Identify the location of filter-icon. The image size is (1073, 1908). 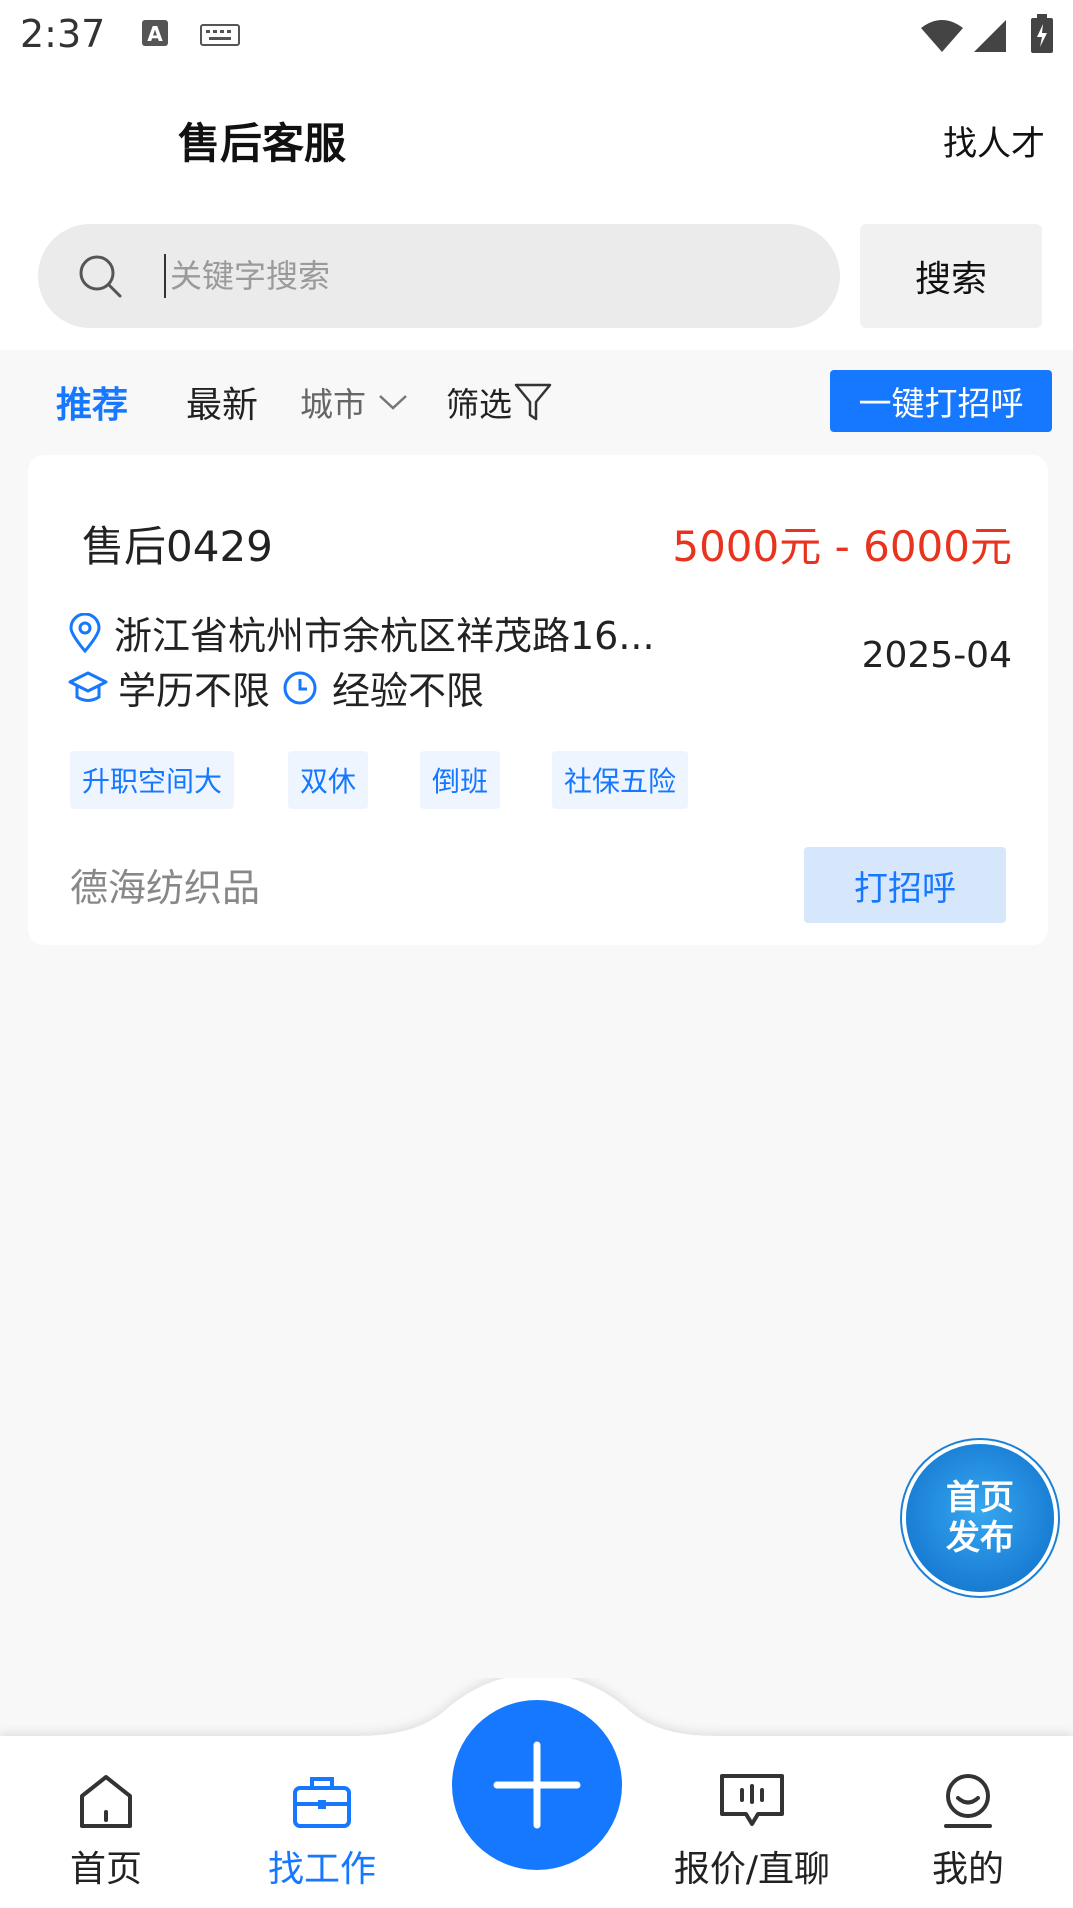
(533, 402).